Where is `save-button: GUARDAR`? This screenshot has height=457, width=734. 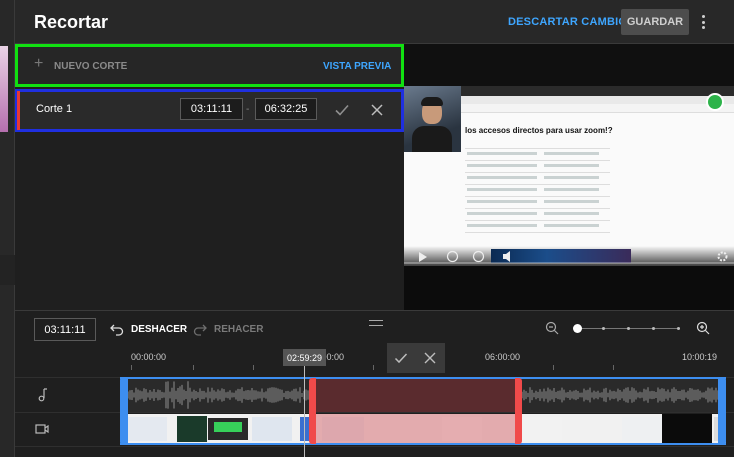 save-button: GUARDAR is located at coordinates (655, 22).